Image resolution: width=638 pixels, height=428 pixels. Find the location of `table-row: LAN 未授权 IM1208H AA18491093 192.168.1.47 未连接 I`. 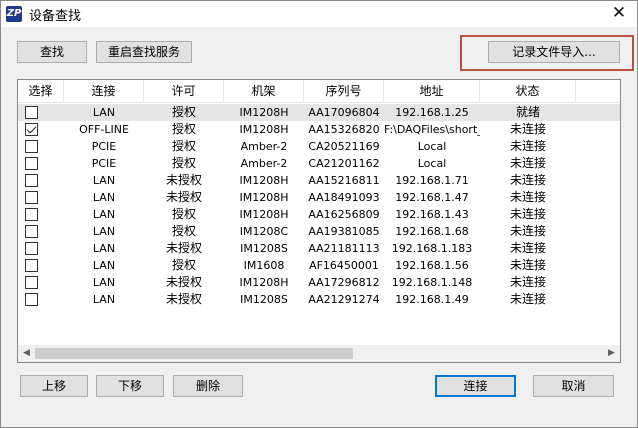

table-row: LAN 未授权 IM1208H AA18491093 192.168.1.47 未连接 I is located at coordinates (319, 197).